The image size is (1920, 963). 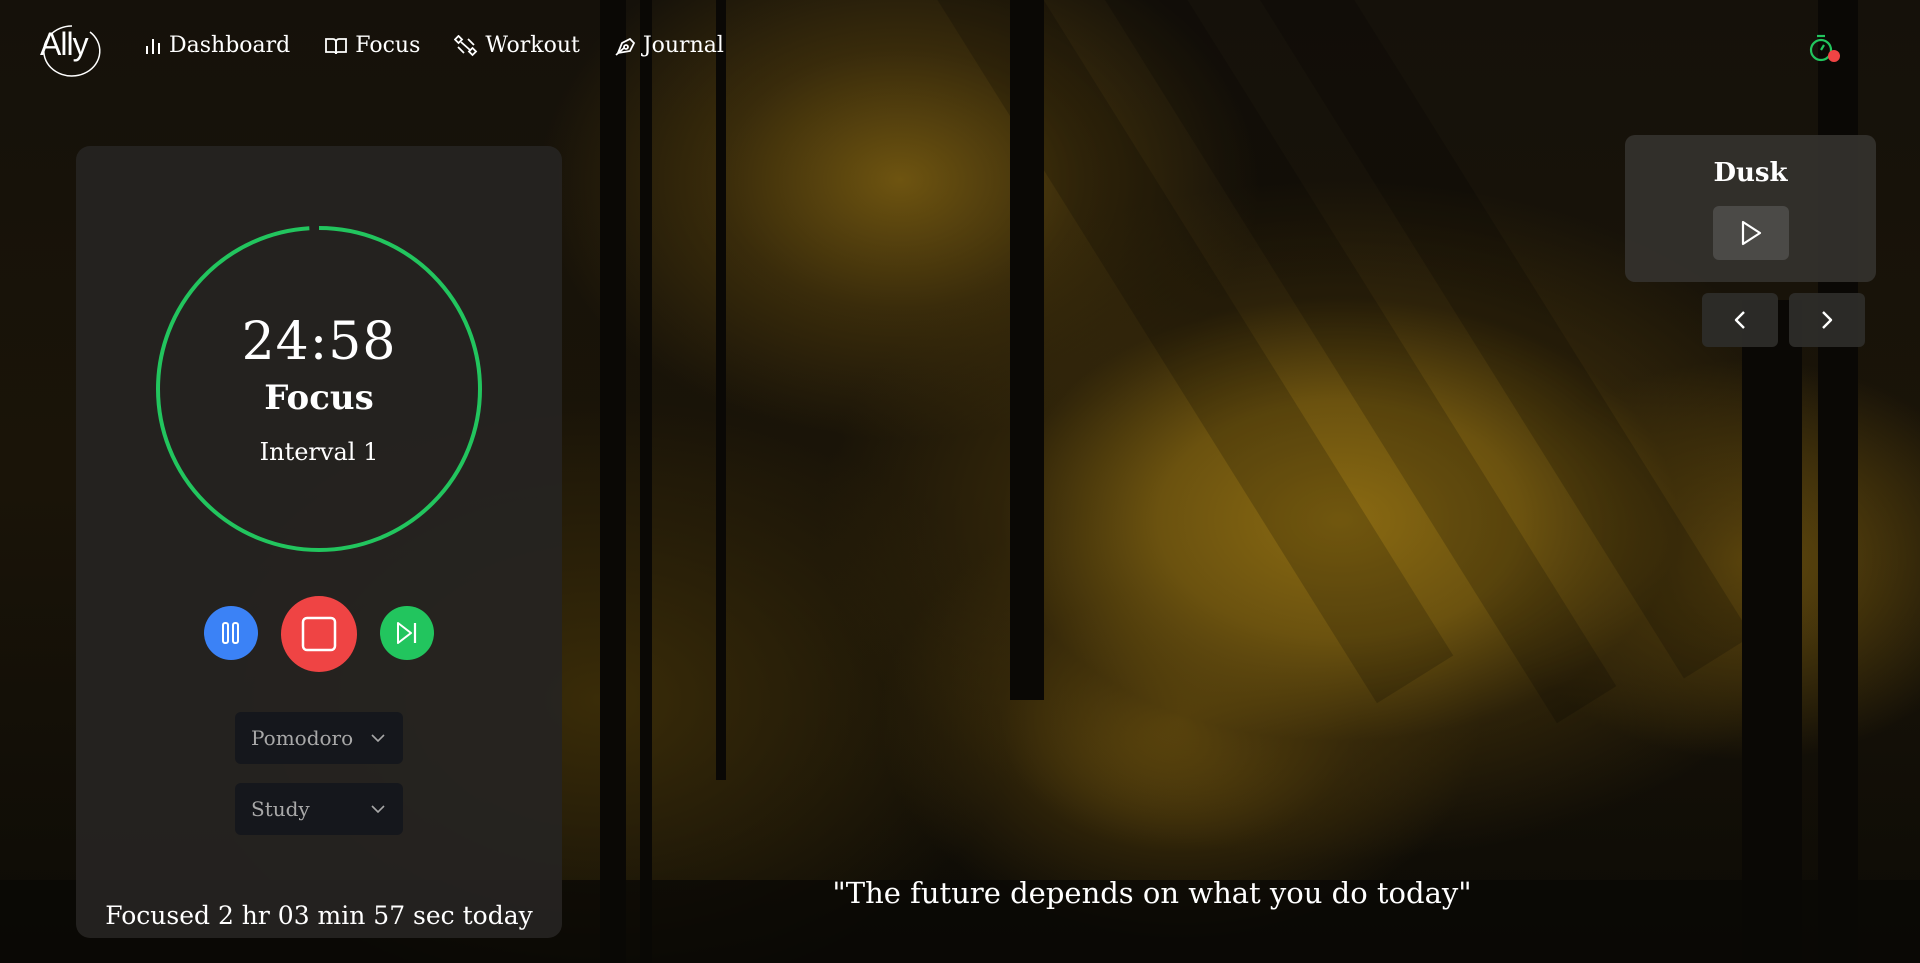 What do you see at coordinates (466, 45) in the screenshot?
I see `dumbbell-icon` at bounding box center [466, 45].